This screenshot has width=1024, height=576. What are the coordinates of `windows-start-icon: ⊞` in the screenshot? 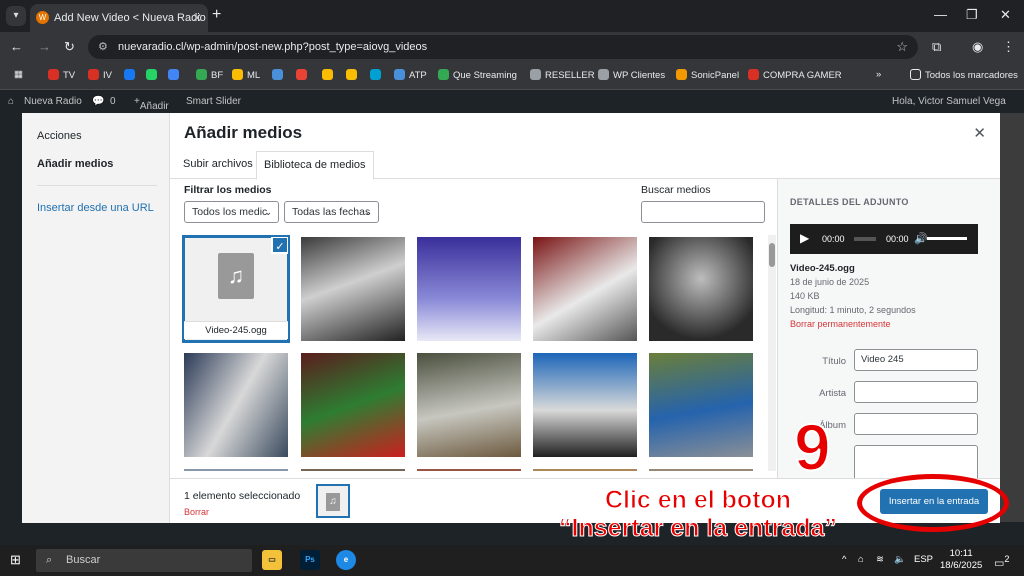 It's located at (15, 560).